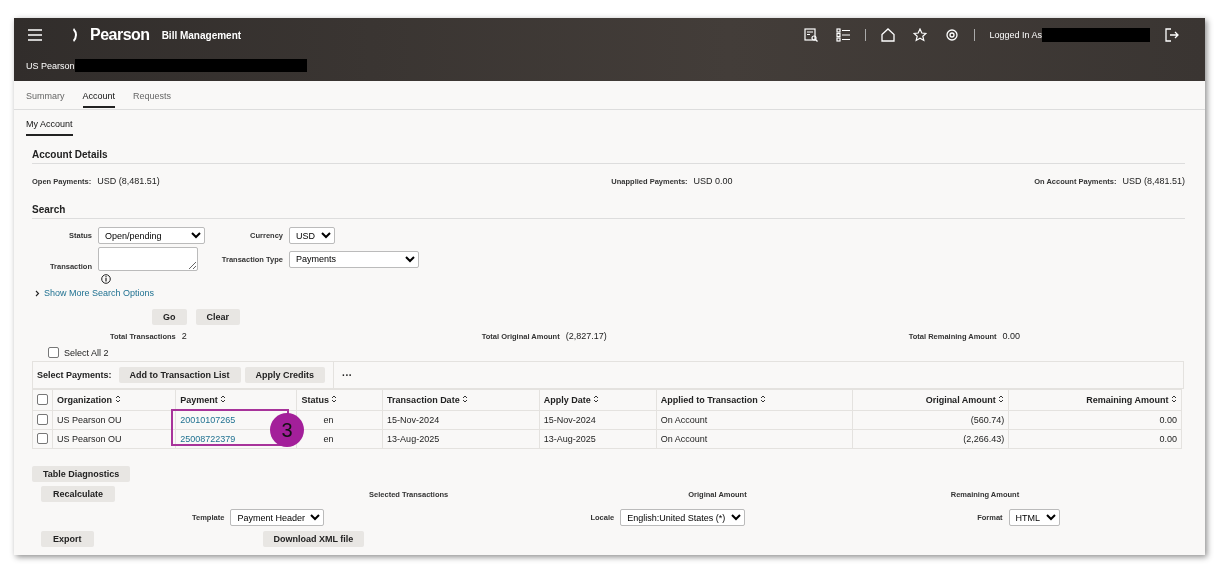 This screenshot has height=573, width=1223. What do you see at coordinates (1015, 35) in the screenshot?
I see `logged-in-label: Logged In As` at bounding box center [1015, 35].